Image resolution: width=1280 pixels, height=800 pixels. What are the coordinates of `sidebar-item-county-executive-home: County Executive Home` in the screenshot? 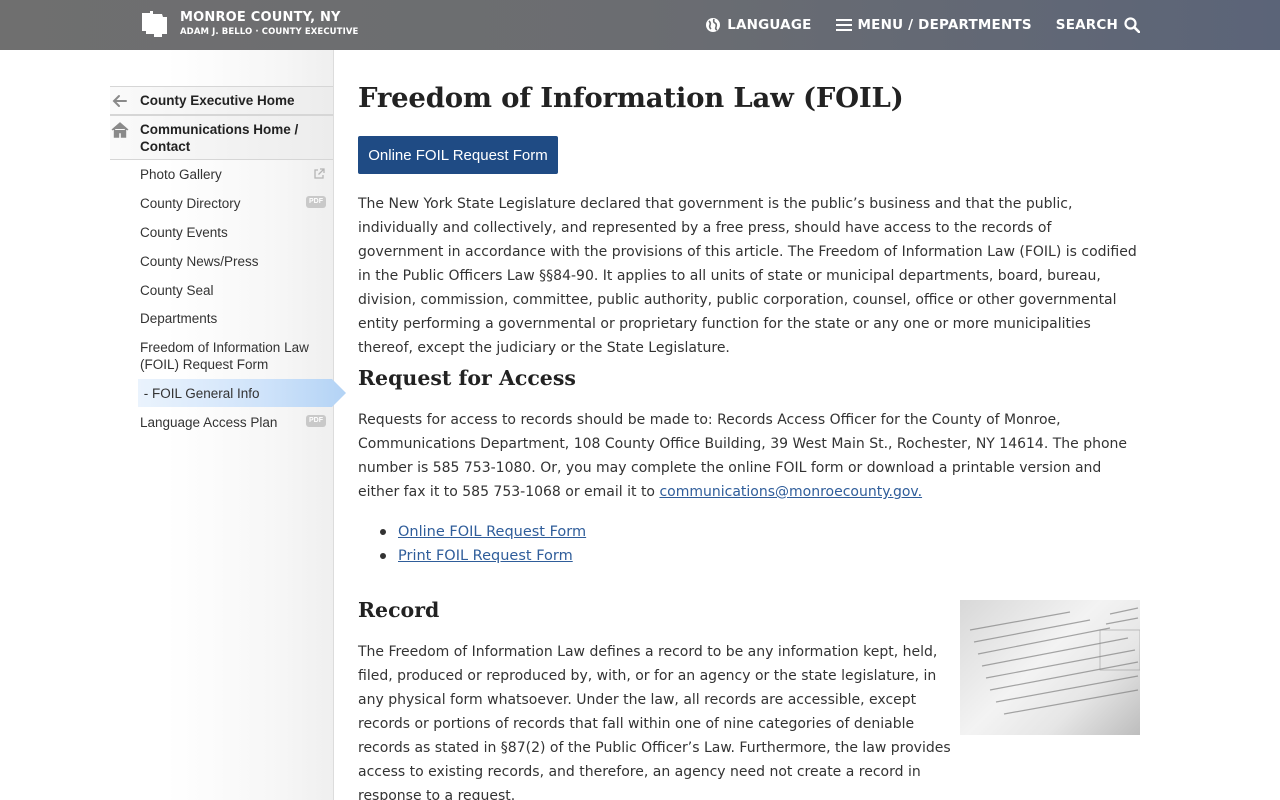 It's located at (235, 100).